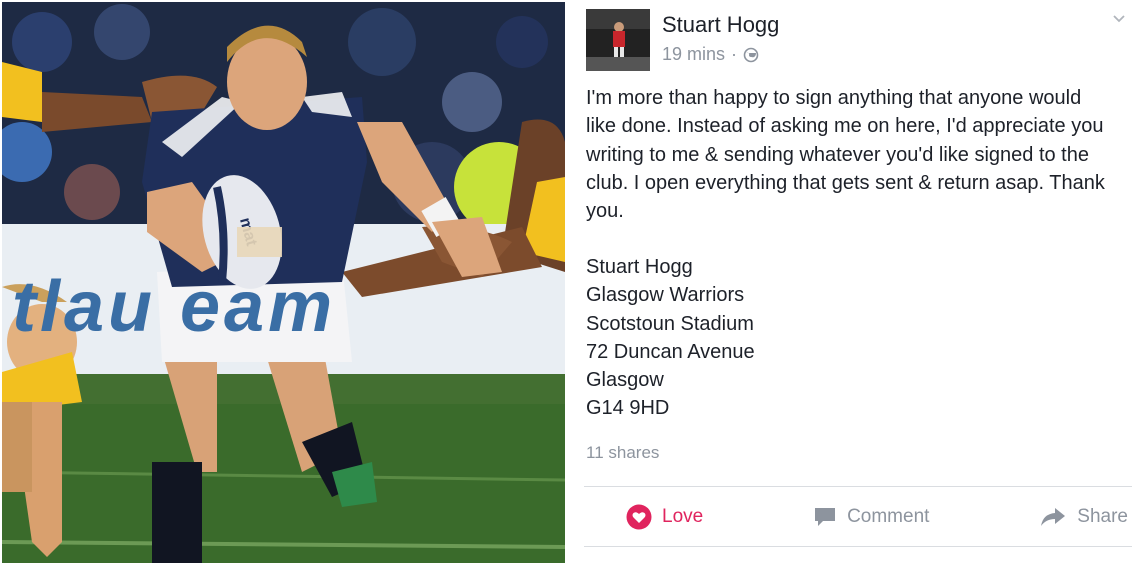 The width and height of the screenshot is (1134, 566). I want to click on share-button: Share, so click(1075, 517).